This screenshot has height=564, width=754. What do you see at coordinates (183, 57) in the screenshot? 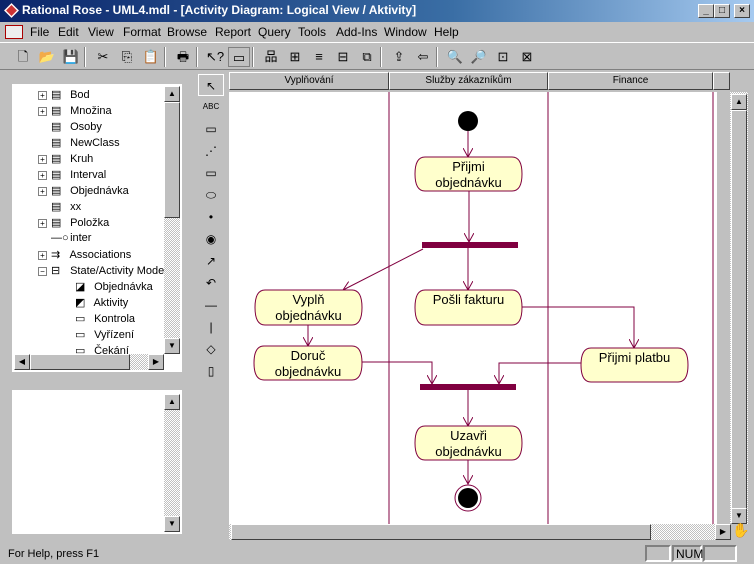
I see `print-icon: 🖶` at bounding box center [183, 57].